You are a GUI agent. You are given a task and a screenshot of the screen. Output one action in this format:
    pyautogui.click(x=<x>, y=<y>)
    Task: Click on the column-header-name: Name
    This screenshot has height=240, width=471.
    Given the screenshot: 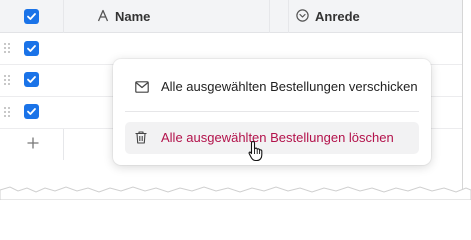 What is the action you would take?
    pyautogui.click(x=132, y=16)
    